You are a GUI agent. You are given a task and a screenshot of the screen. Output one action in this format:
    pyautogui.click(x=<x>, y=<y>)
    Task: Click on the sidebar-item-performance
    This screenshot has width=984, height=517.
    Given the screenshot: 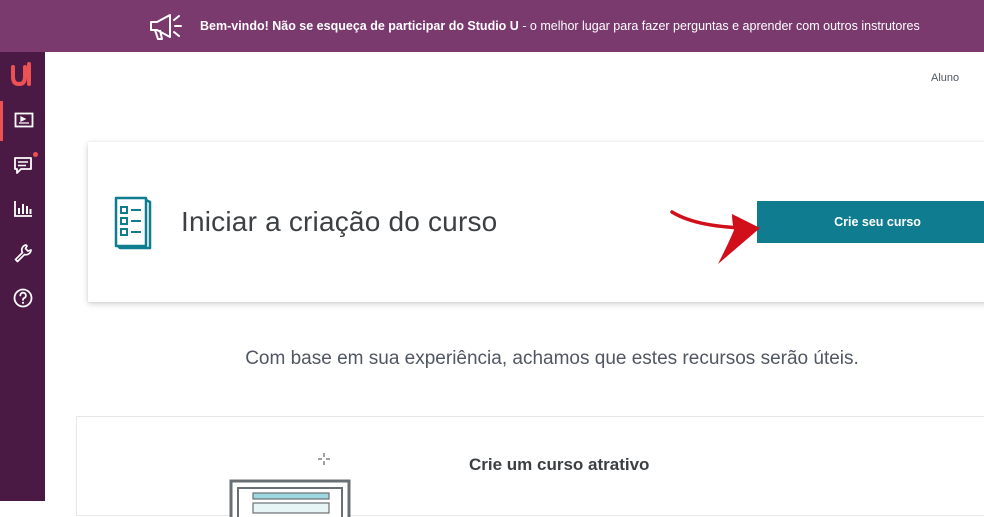 What is the action you would take?
    pyautogui.click(x=22, y=209)
    